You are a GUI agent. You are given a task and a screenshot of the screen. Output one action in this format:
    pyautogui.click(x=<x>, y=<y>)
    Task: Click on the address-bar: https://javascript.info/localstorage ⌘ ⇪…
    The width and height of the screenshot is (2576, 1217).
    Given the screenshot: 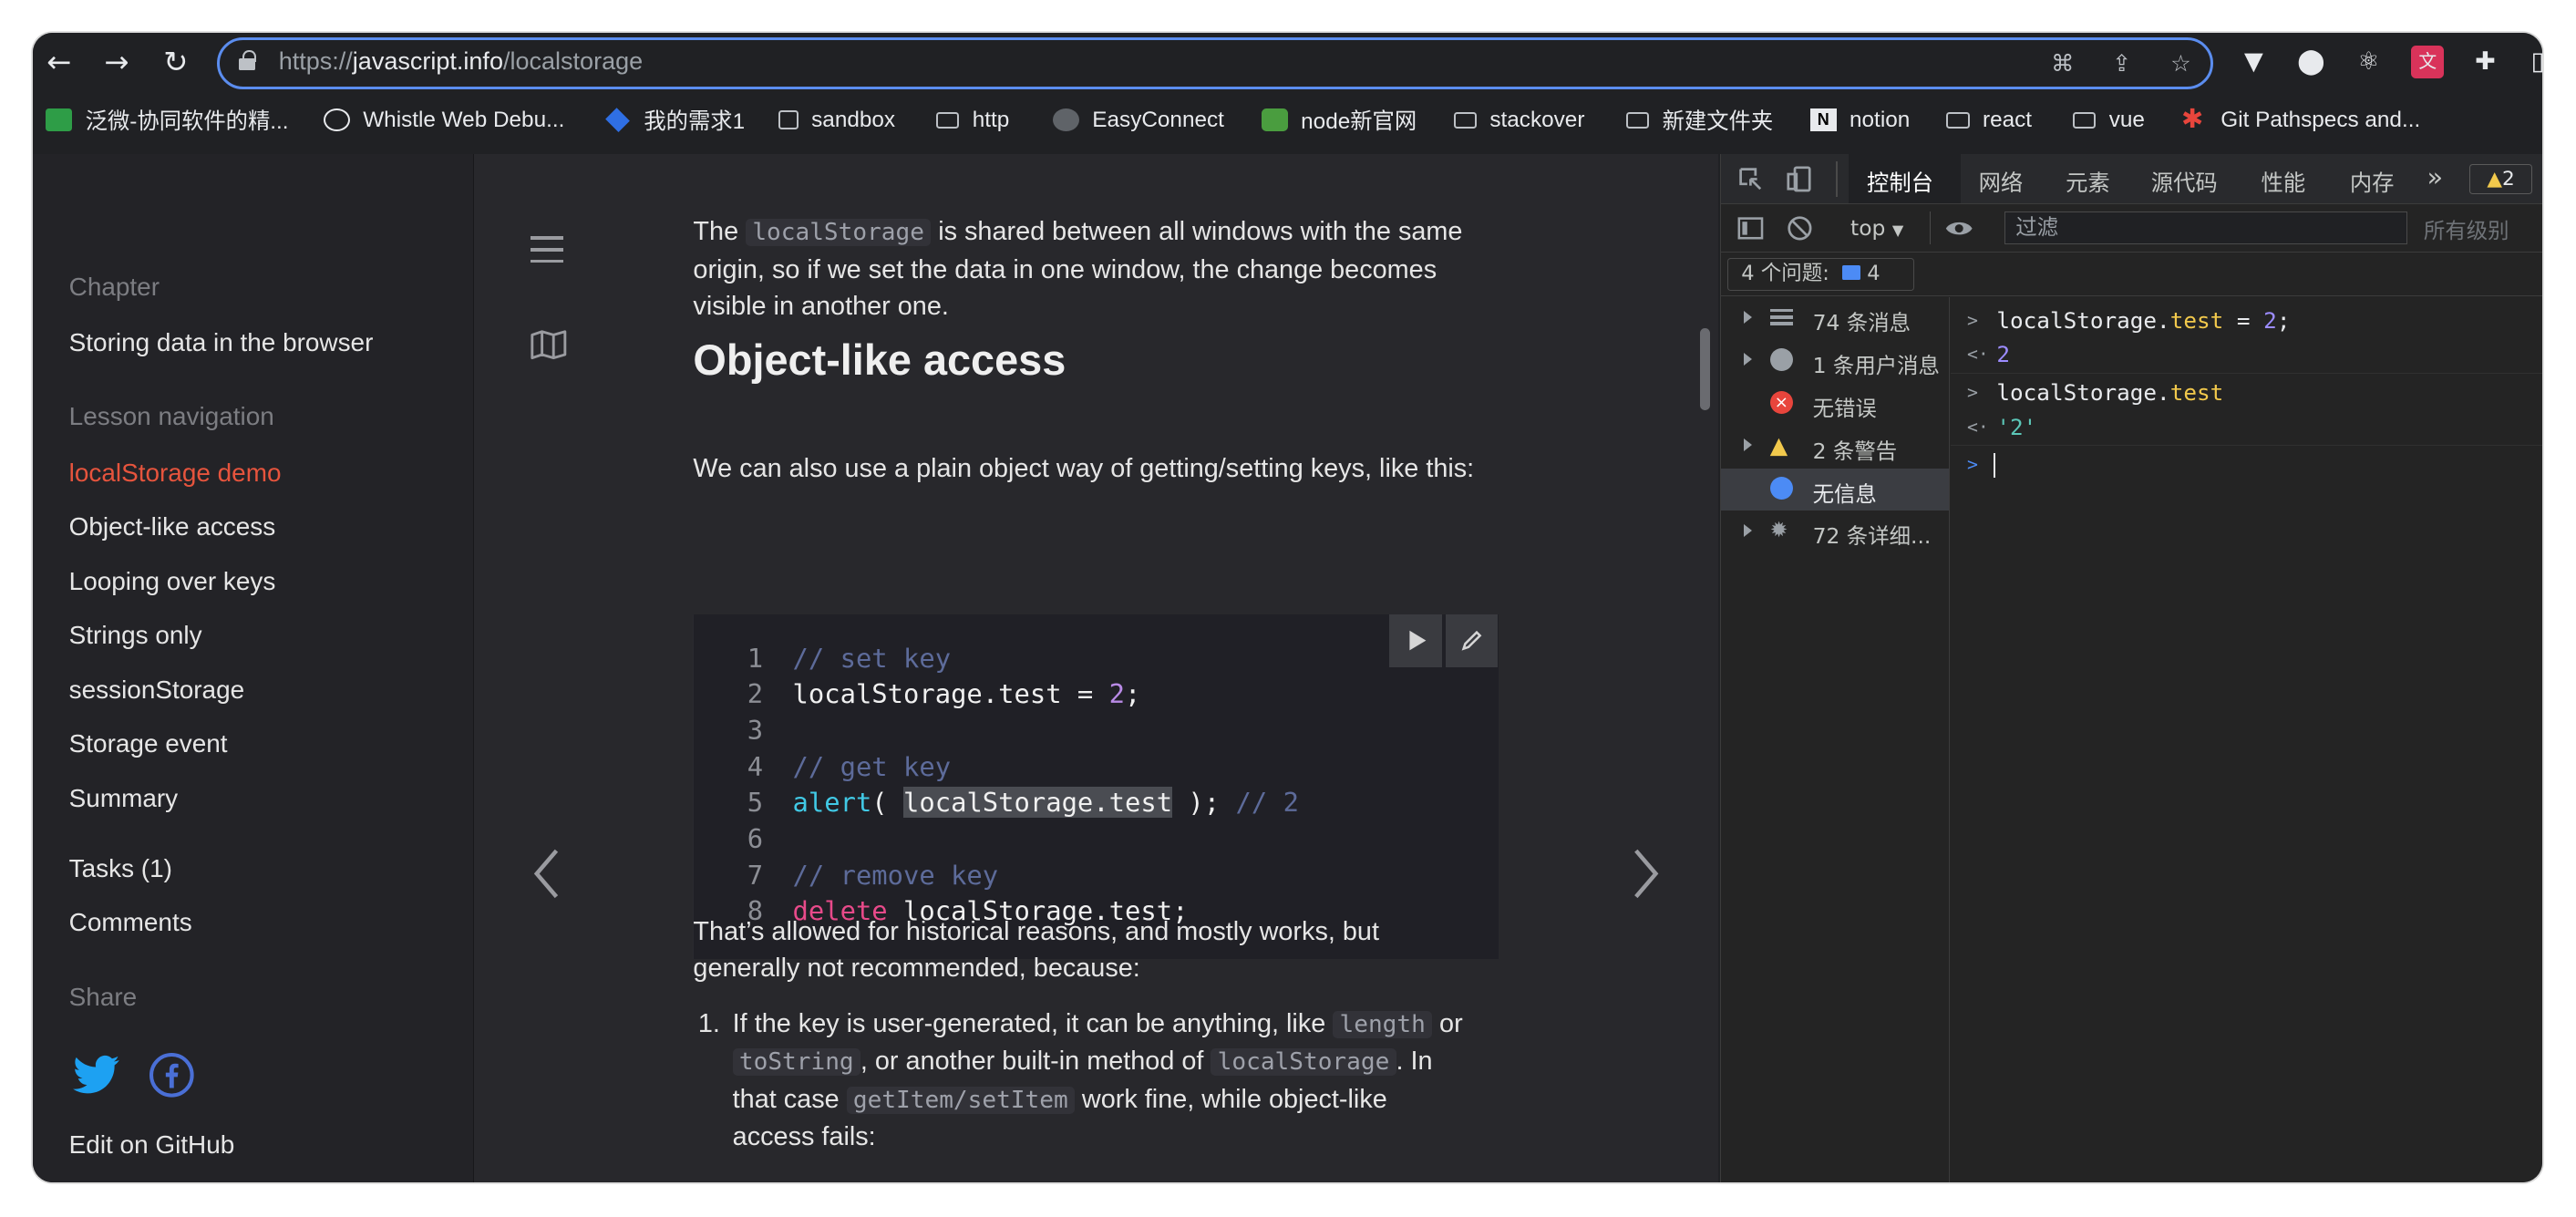 What is the action you would take?
    pyautogui.click(x=1214, y=63)
    